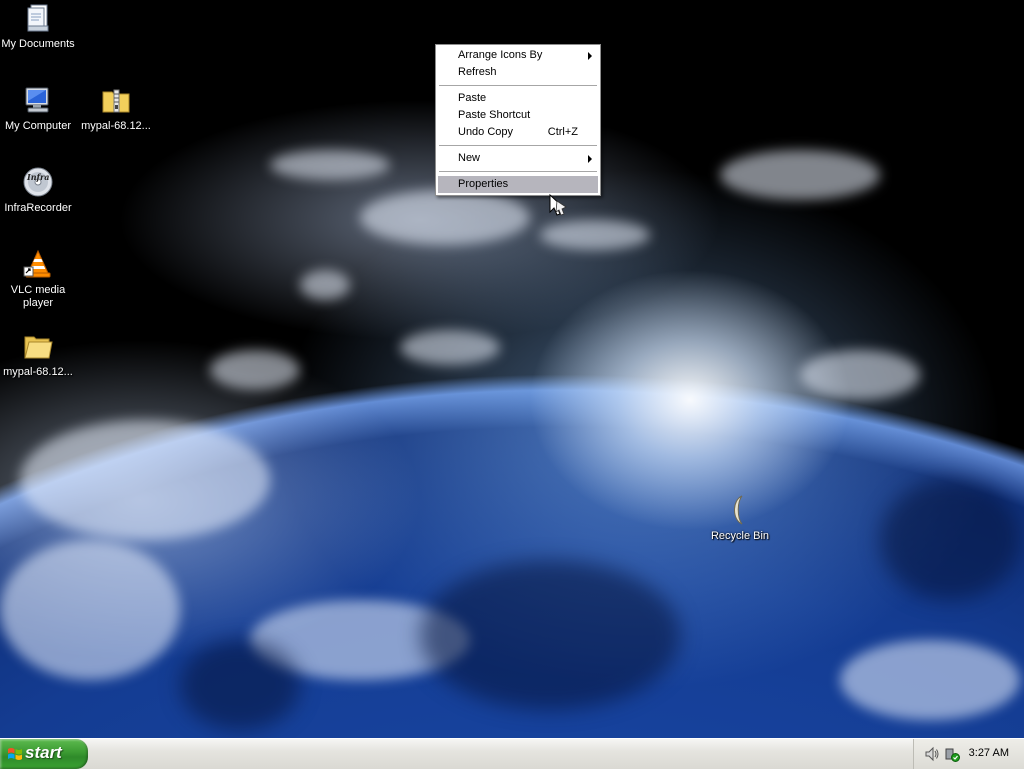 This screenshot has width=1024, height=769. I want to click on menu-item-label: New, so click(469, 158).